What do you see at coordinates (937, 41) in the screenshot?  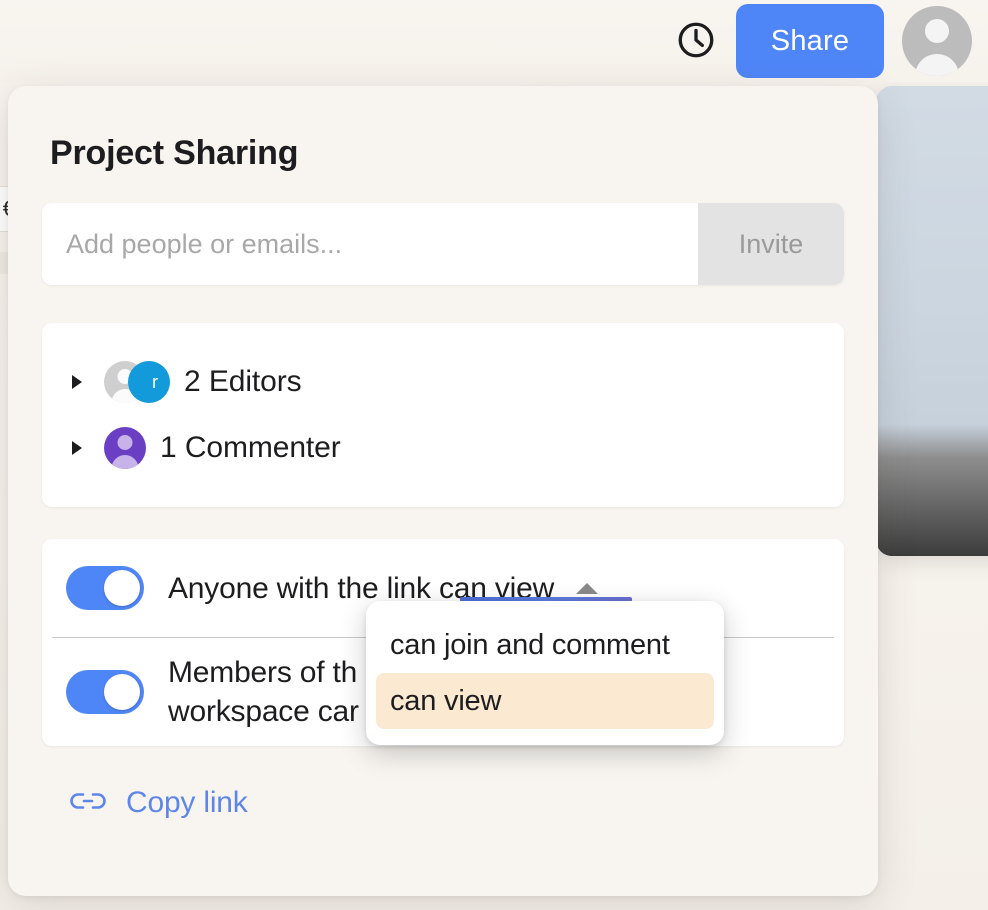 I see `user-avatar-icon` at bounding box center [937, 41].